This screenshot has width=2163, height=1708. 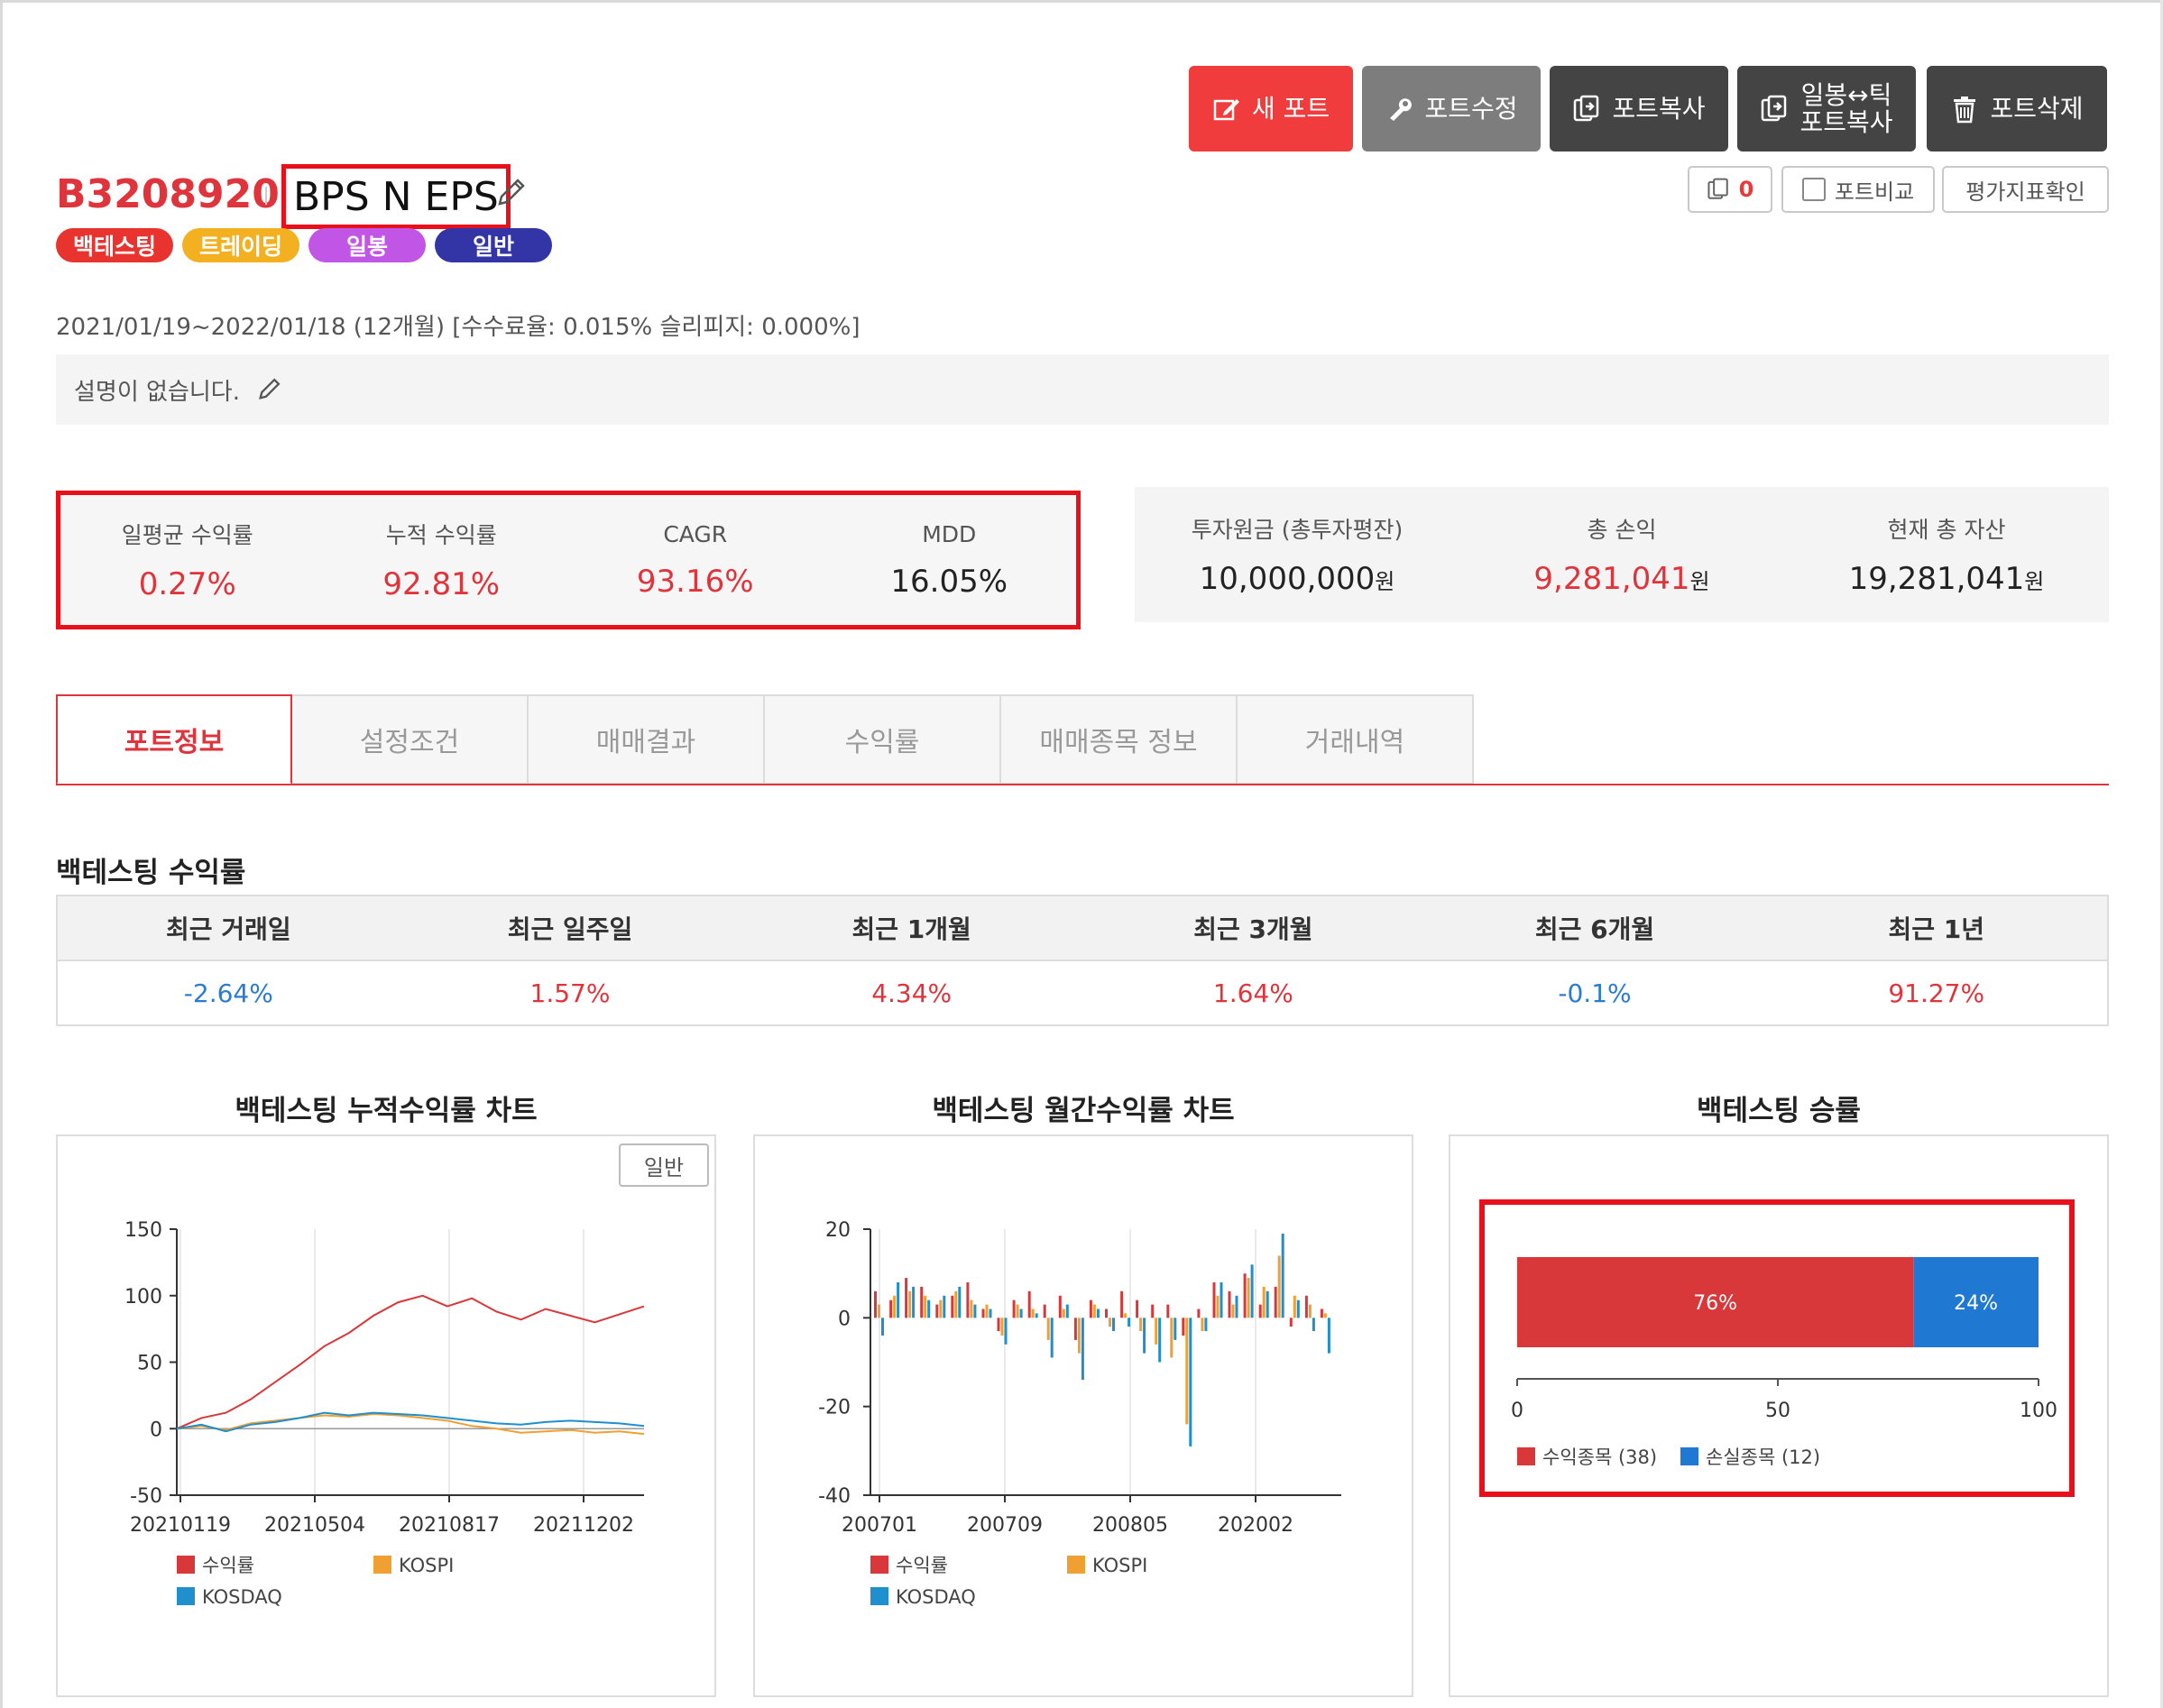 I want to click on y-tick-label: 150, so click(x=143, y=1230).